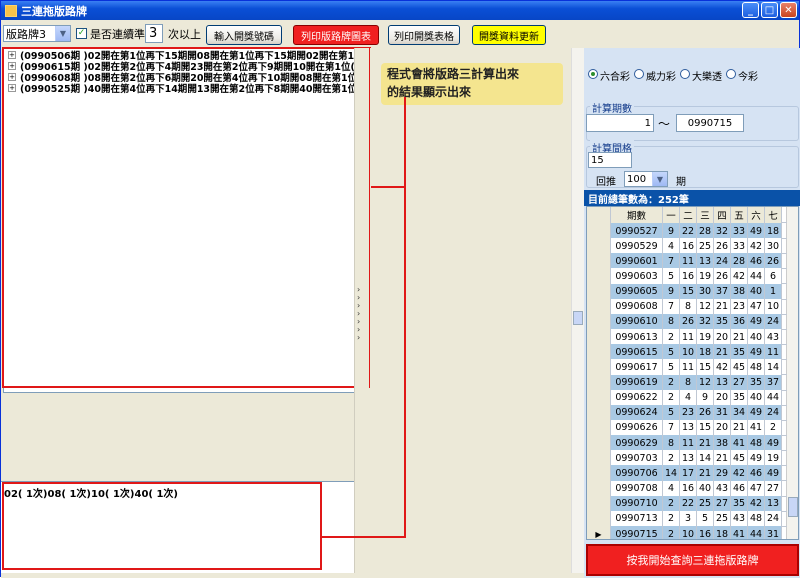 Image resolution: width=800 pixels, height=578 pixels. What do you see at coordinates (722, 306) in the screenshot?
I see `number-cell: 21` at bounding box center [722, 306].